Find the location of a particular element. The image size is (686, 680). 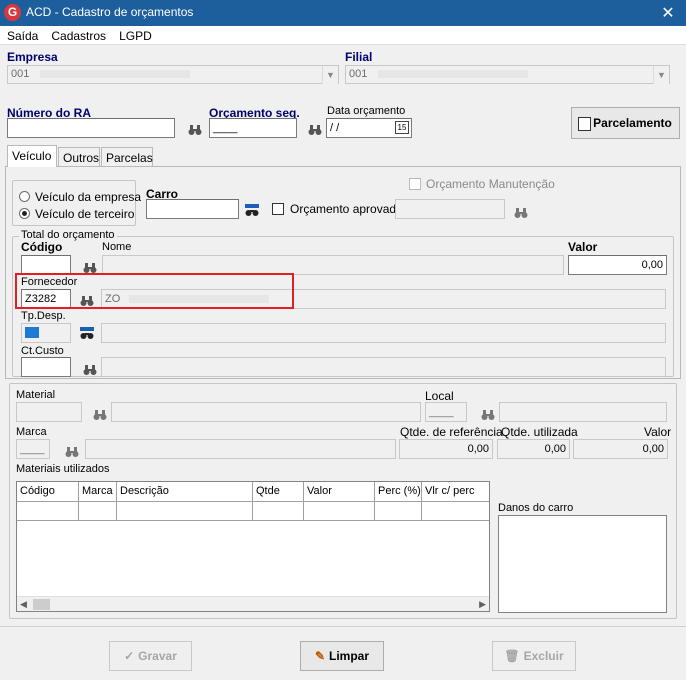

column-header-vlr-perc: Vlr c/ perc is located at coordinates (455, 492).